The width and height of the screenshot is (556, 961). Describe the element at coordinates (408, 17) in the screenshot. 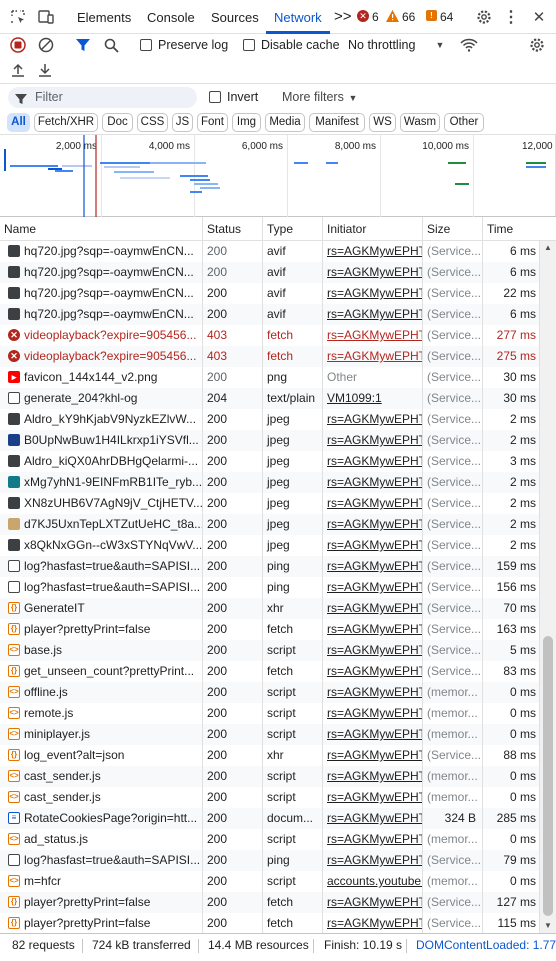

I see `warning-count: 66` at that location.